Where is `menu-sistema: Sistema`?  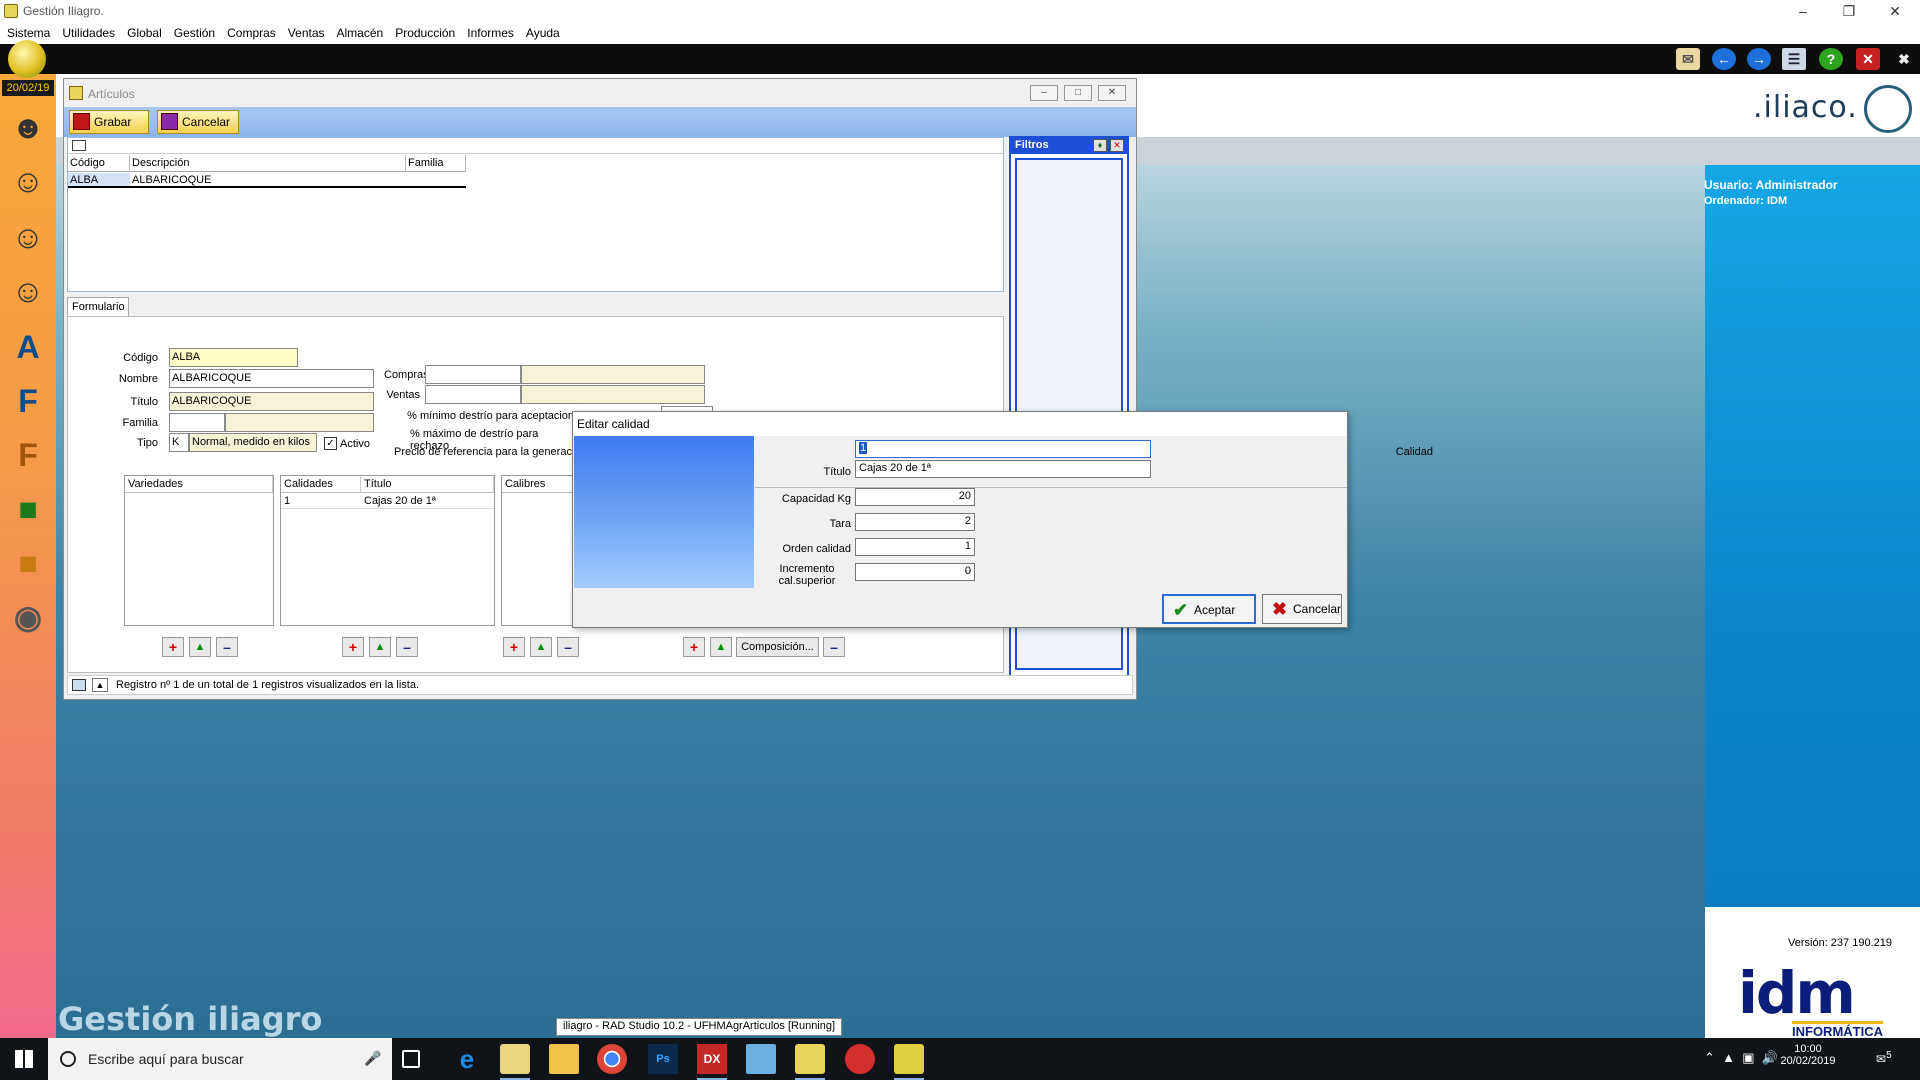 menu-sistema: Sistema is located at coordinates (27, 32).